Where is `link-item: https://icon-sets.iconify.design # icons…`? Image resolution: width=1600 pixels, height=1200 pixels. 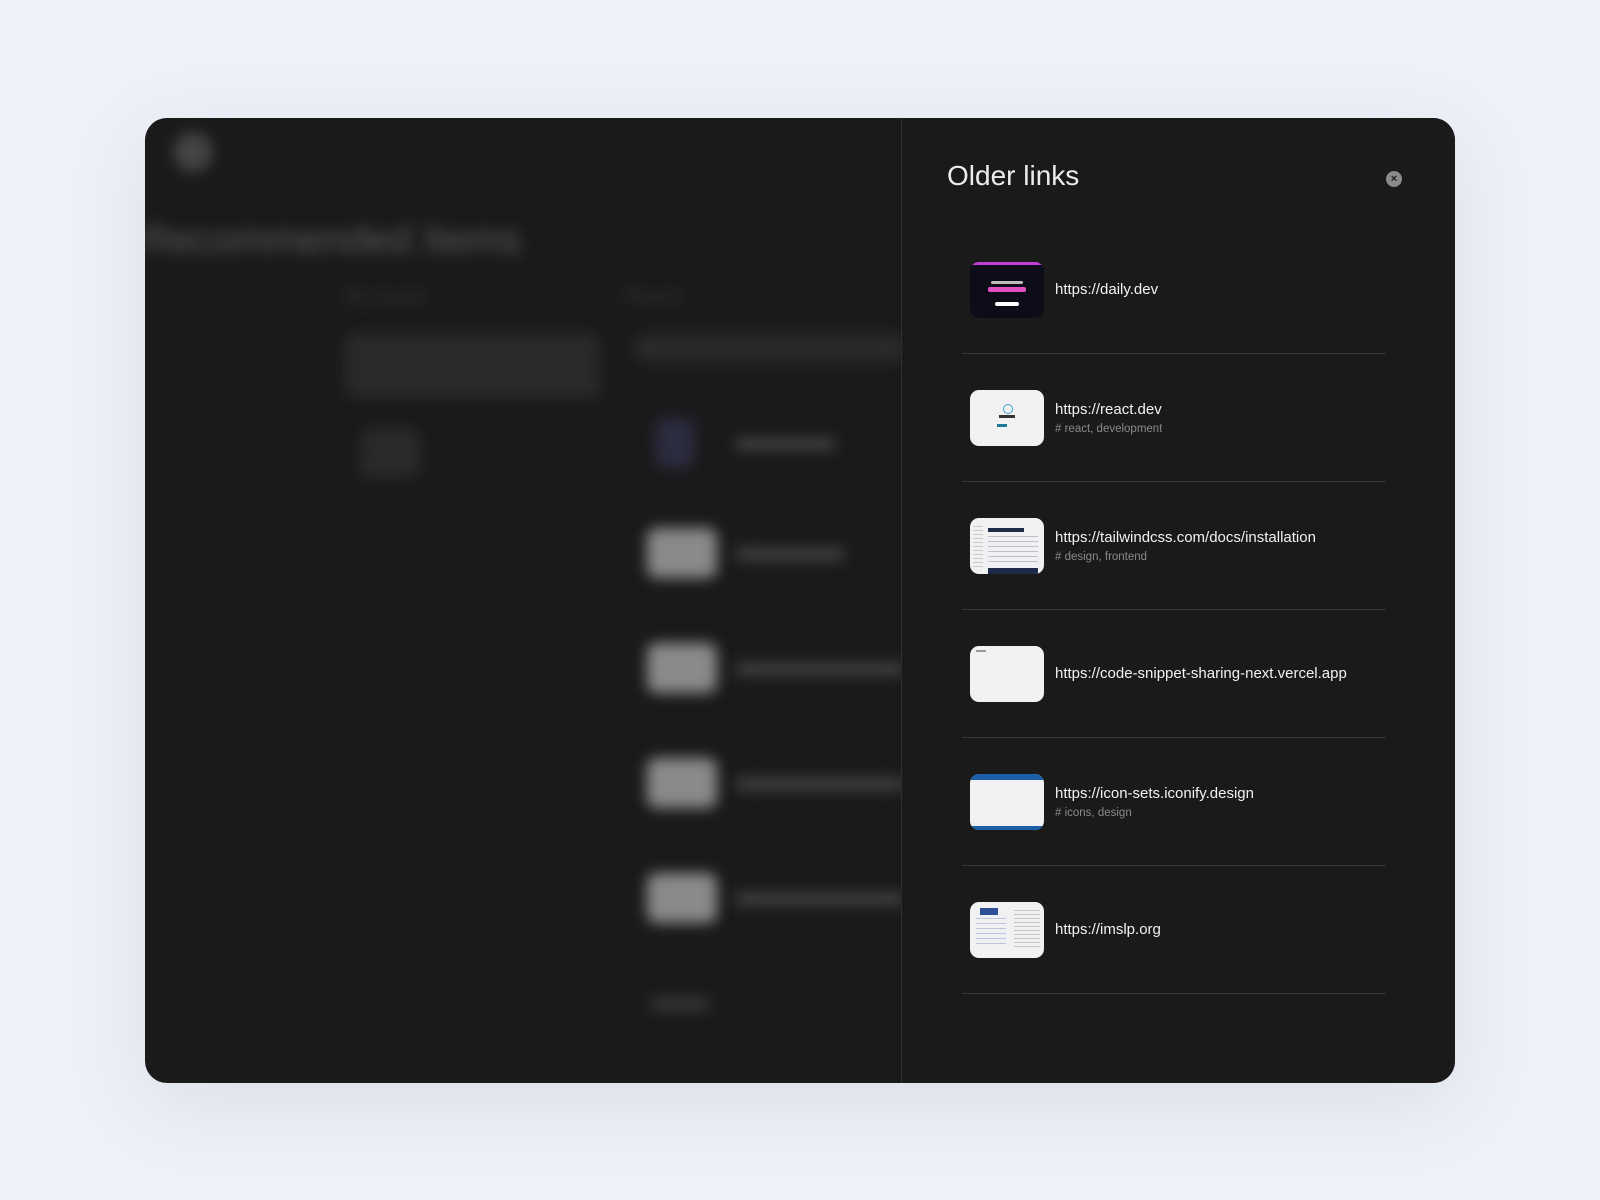 link-item: https://icon-sets.iconify.design # icons… is located at coordinates (1174, 802).